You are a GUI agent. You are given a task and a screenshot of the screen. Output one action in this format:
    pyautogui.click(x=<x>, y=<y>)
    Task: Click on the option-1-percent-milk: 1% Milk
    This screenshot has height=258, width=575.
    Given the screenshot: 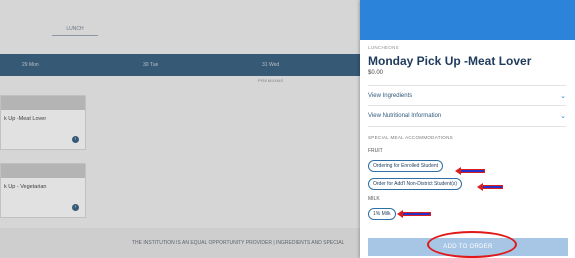 What is the action you would take?
    pyautogui.click(x=382, y=214)
    